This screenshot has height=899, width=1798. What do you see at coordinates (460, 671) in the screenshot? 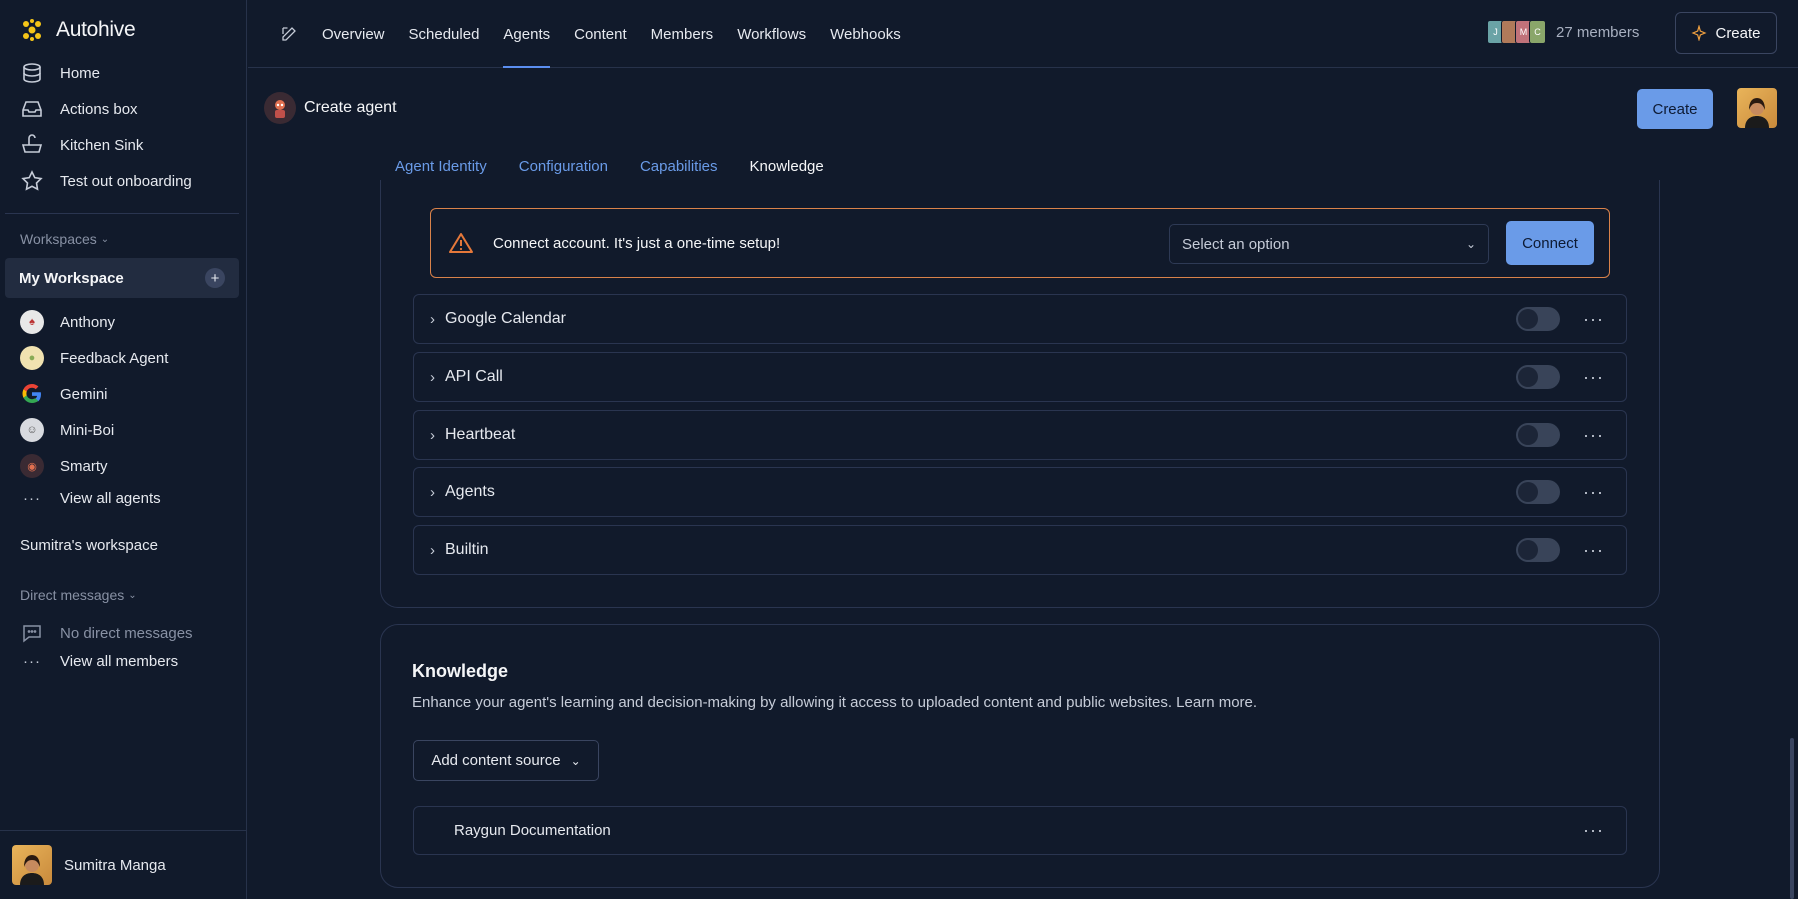
I see `knowledge-title: Knowledge` at bounding box center [460, 671].